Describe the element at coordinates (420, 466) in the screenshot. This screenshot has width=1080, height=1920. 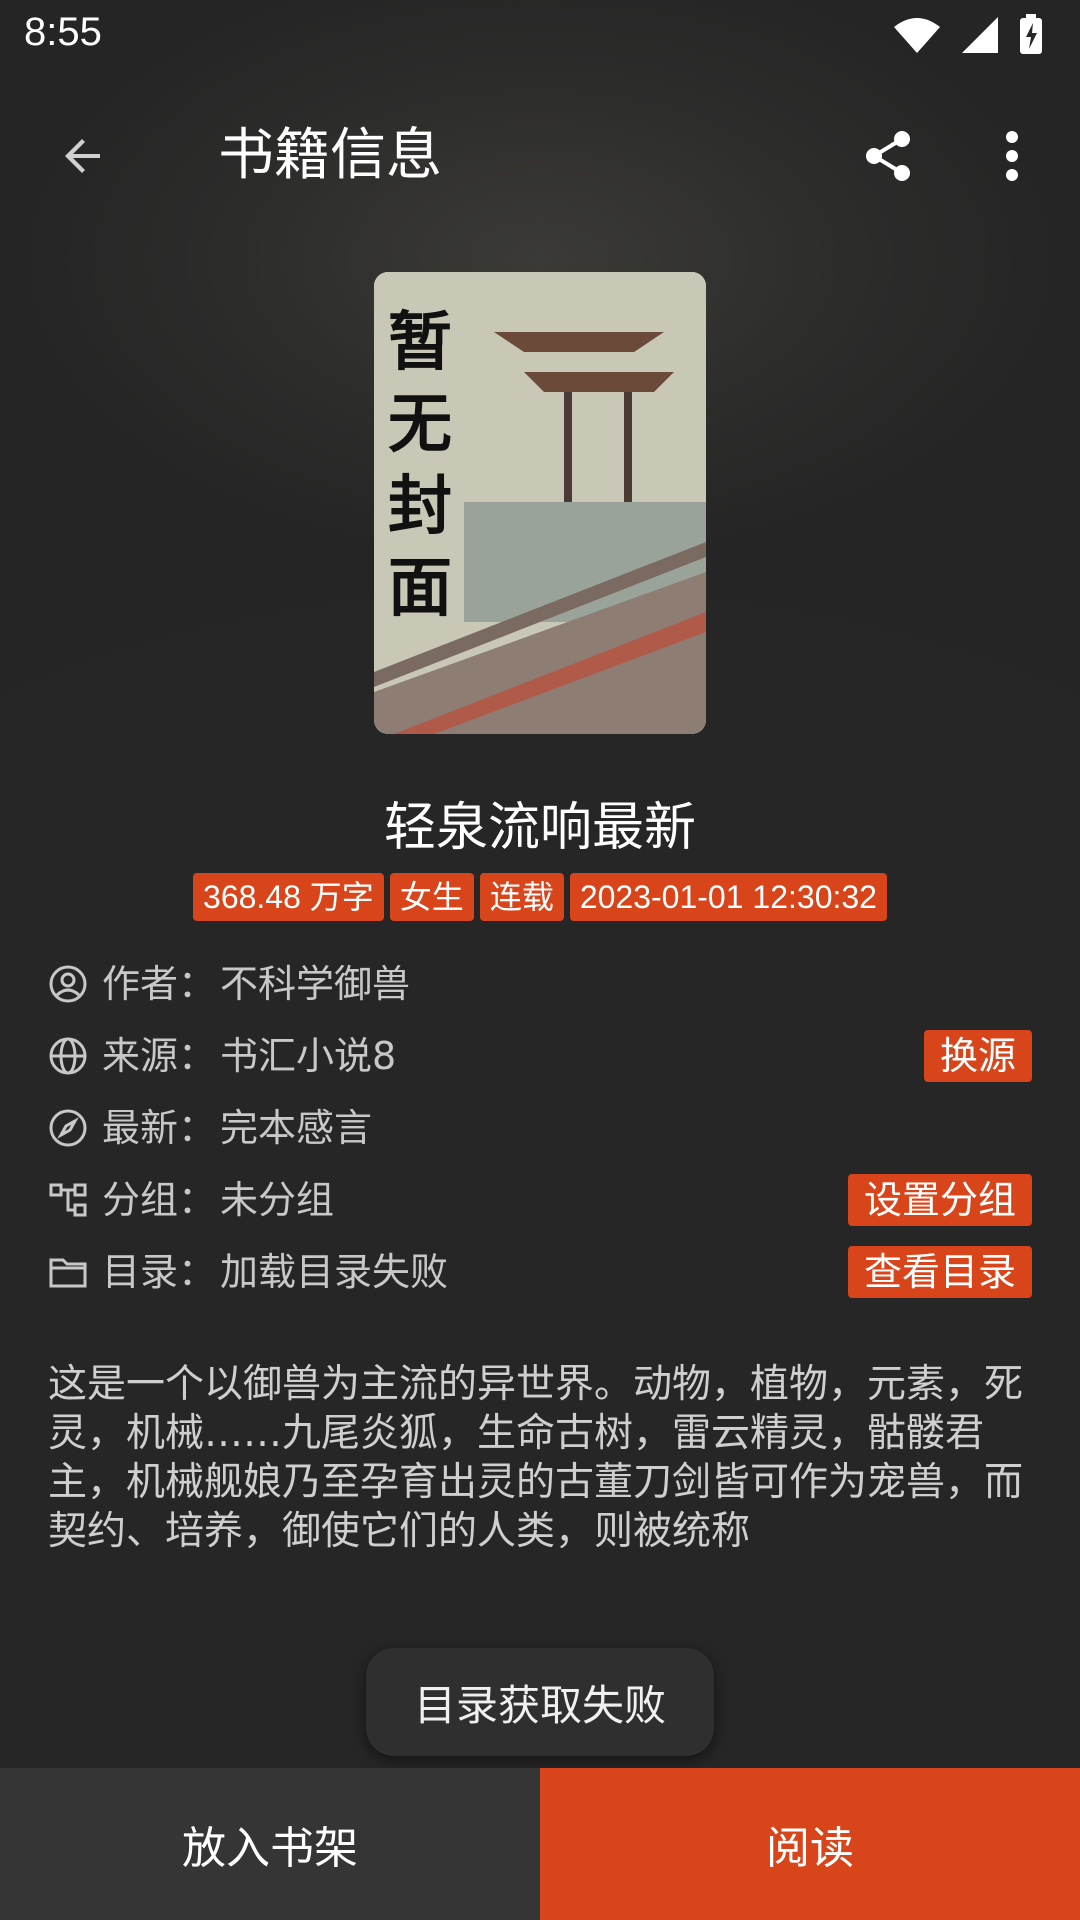
I see `cover-placeholder-text: 暂无封面` at that location.